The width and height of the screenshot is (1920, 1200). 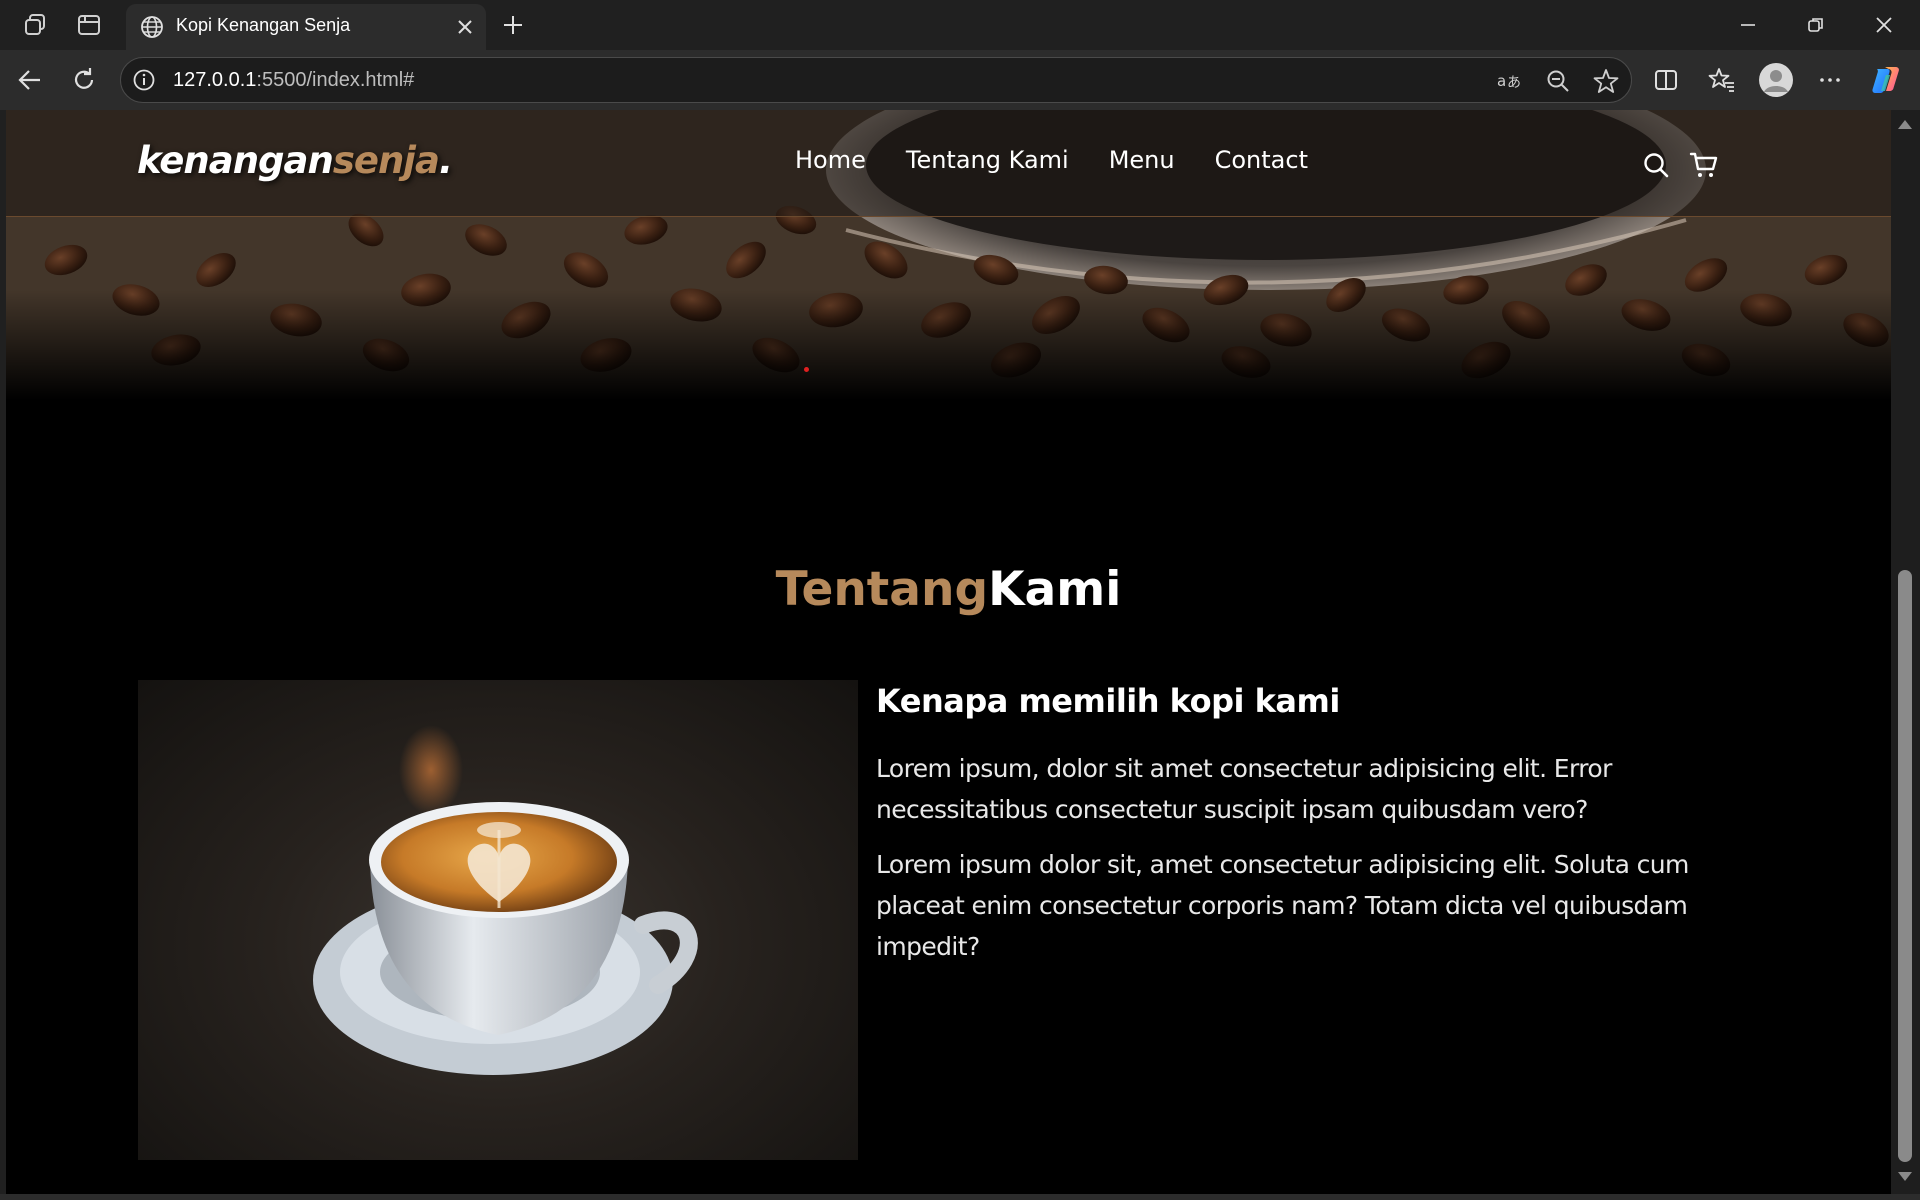 I want to click on logo-main: kenangan, so click(x=235, y=160).